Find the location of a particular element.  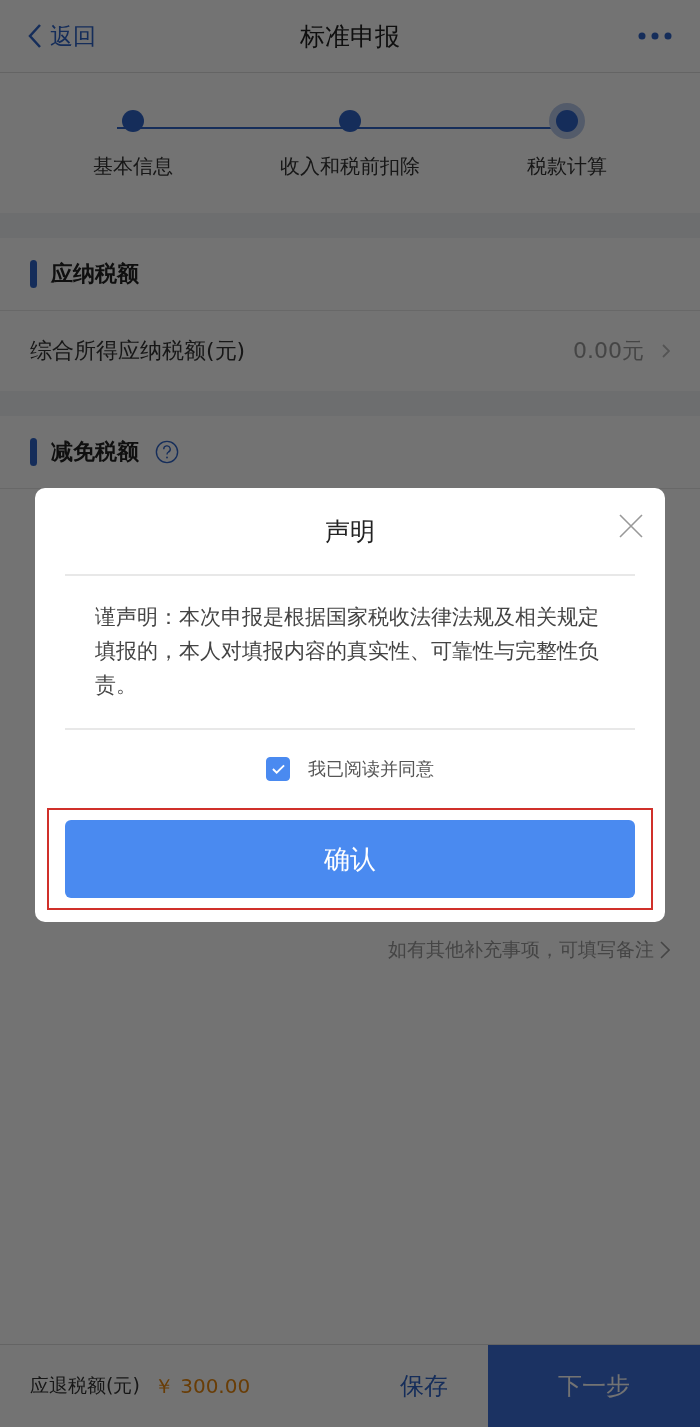

back-chevron-icon is located at coordinates (35, 36).